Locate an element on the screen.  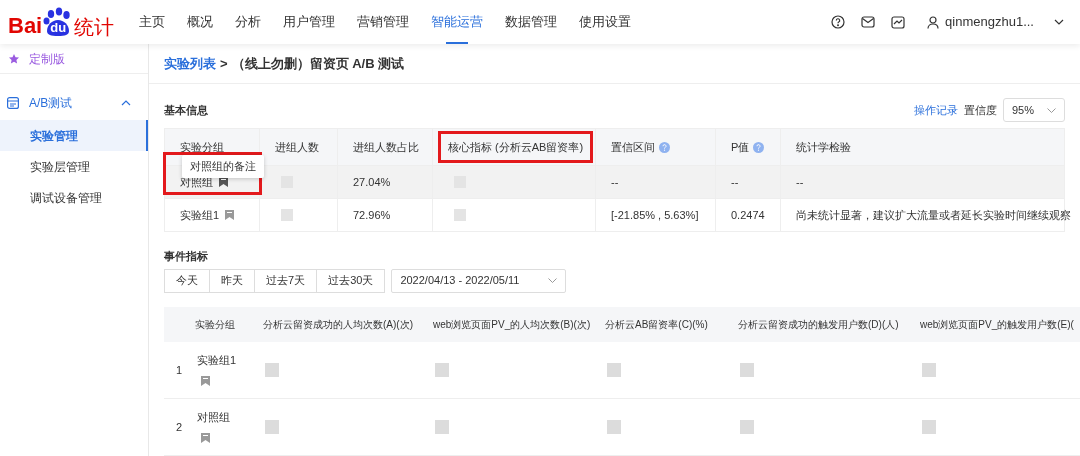
nav-tab: 使用设置 is located at coordinates (605, 22).